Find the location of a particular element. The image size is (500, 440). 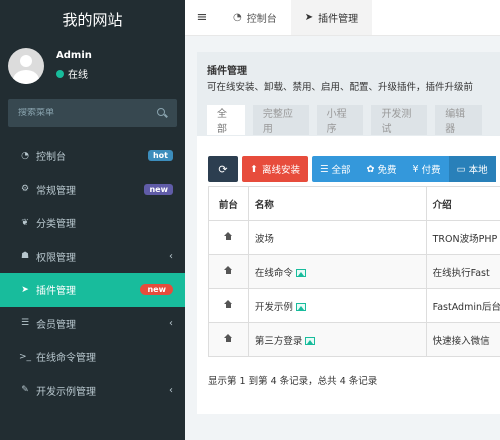

sidebar-item-auth: ☗ 权限管理 ‹ is located at coordinates (92, 257).